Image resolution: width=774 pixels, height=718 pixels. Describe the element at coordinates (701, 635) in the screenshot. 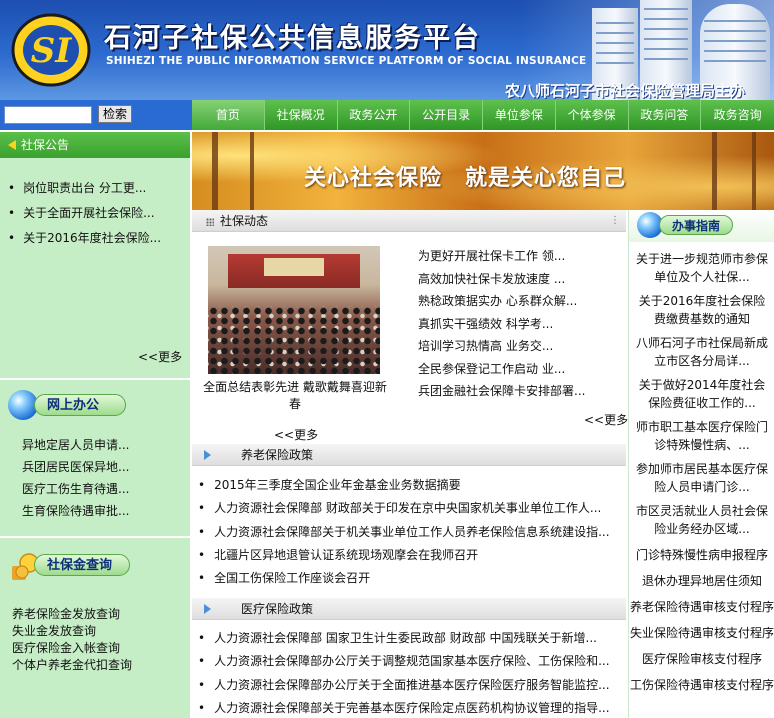

I see `guide-item: 失业保险待遇审核支付程序` at that location.